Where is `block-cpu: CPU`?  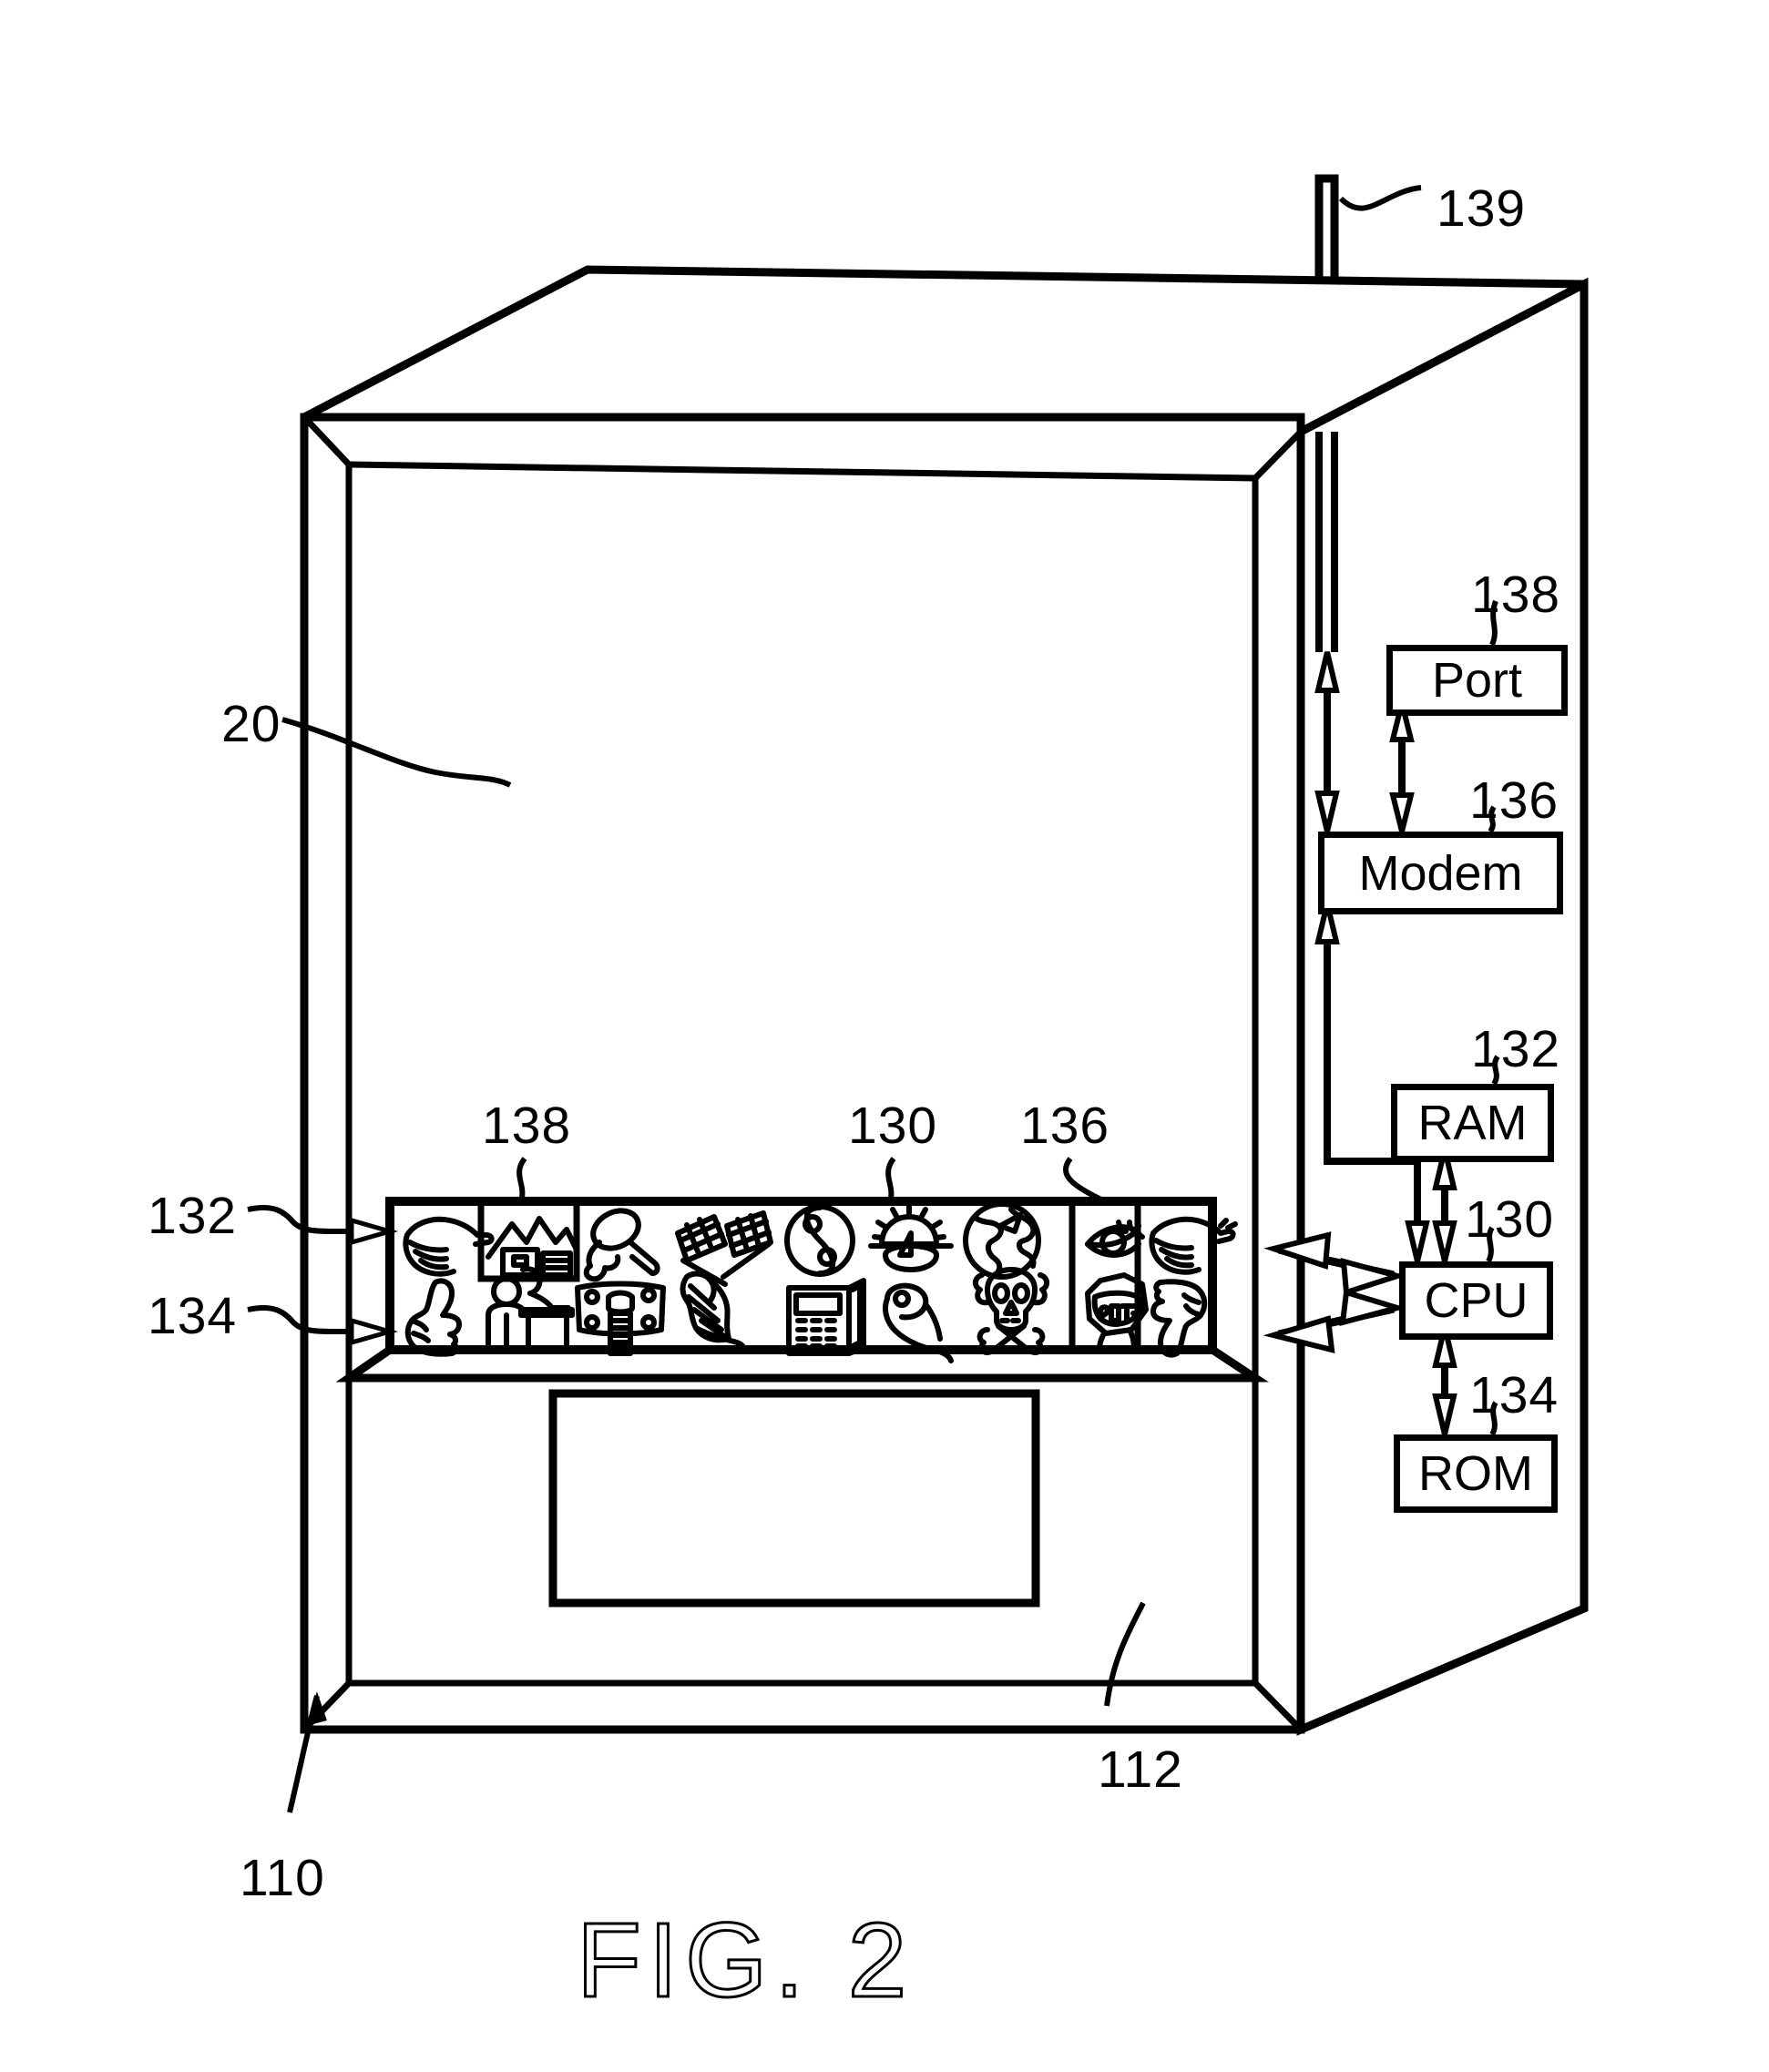
block-cpu: CPU is located at coordinates (1476, 1301).